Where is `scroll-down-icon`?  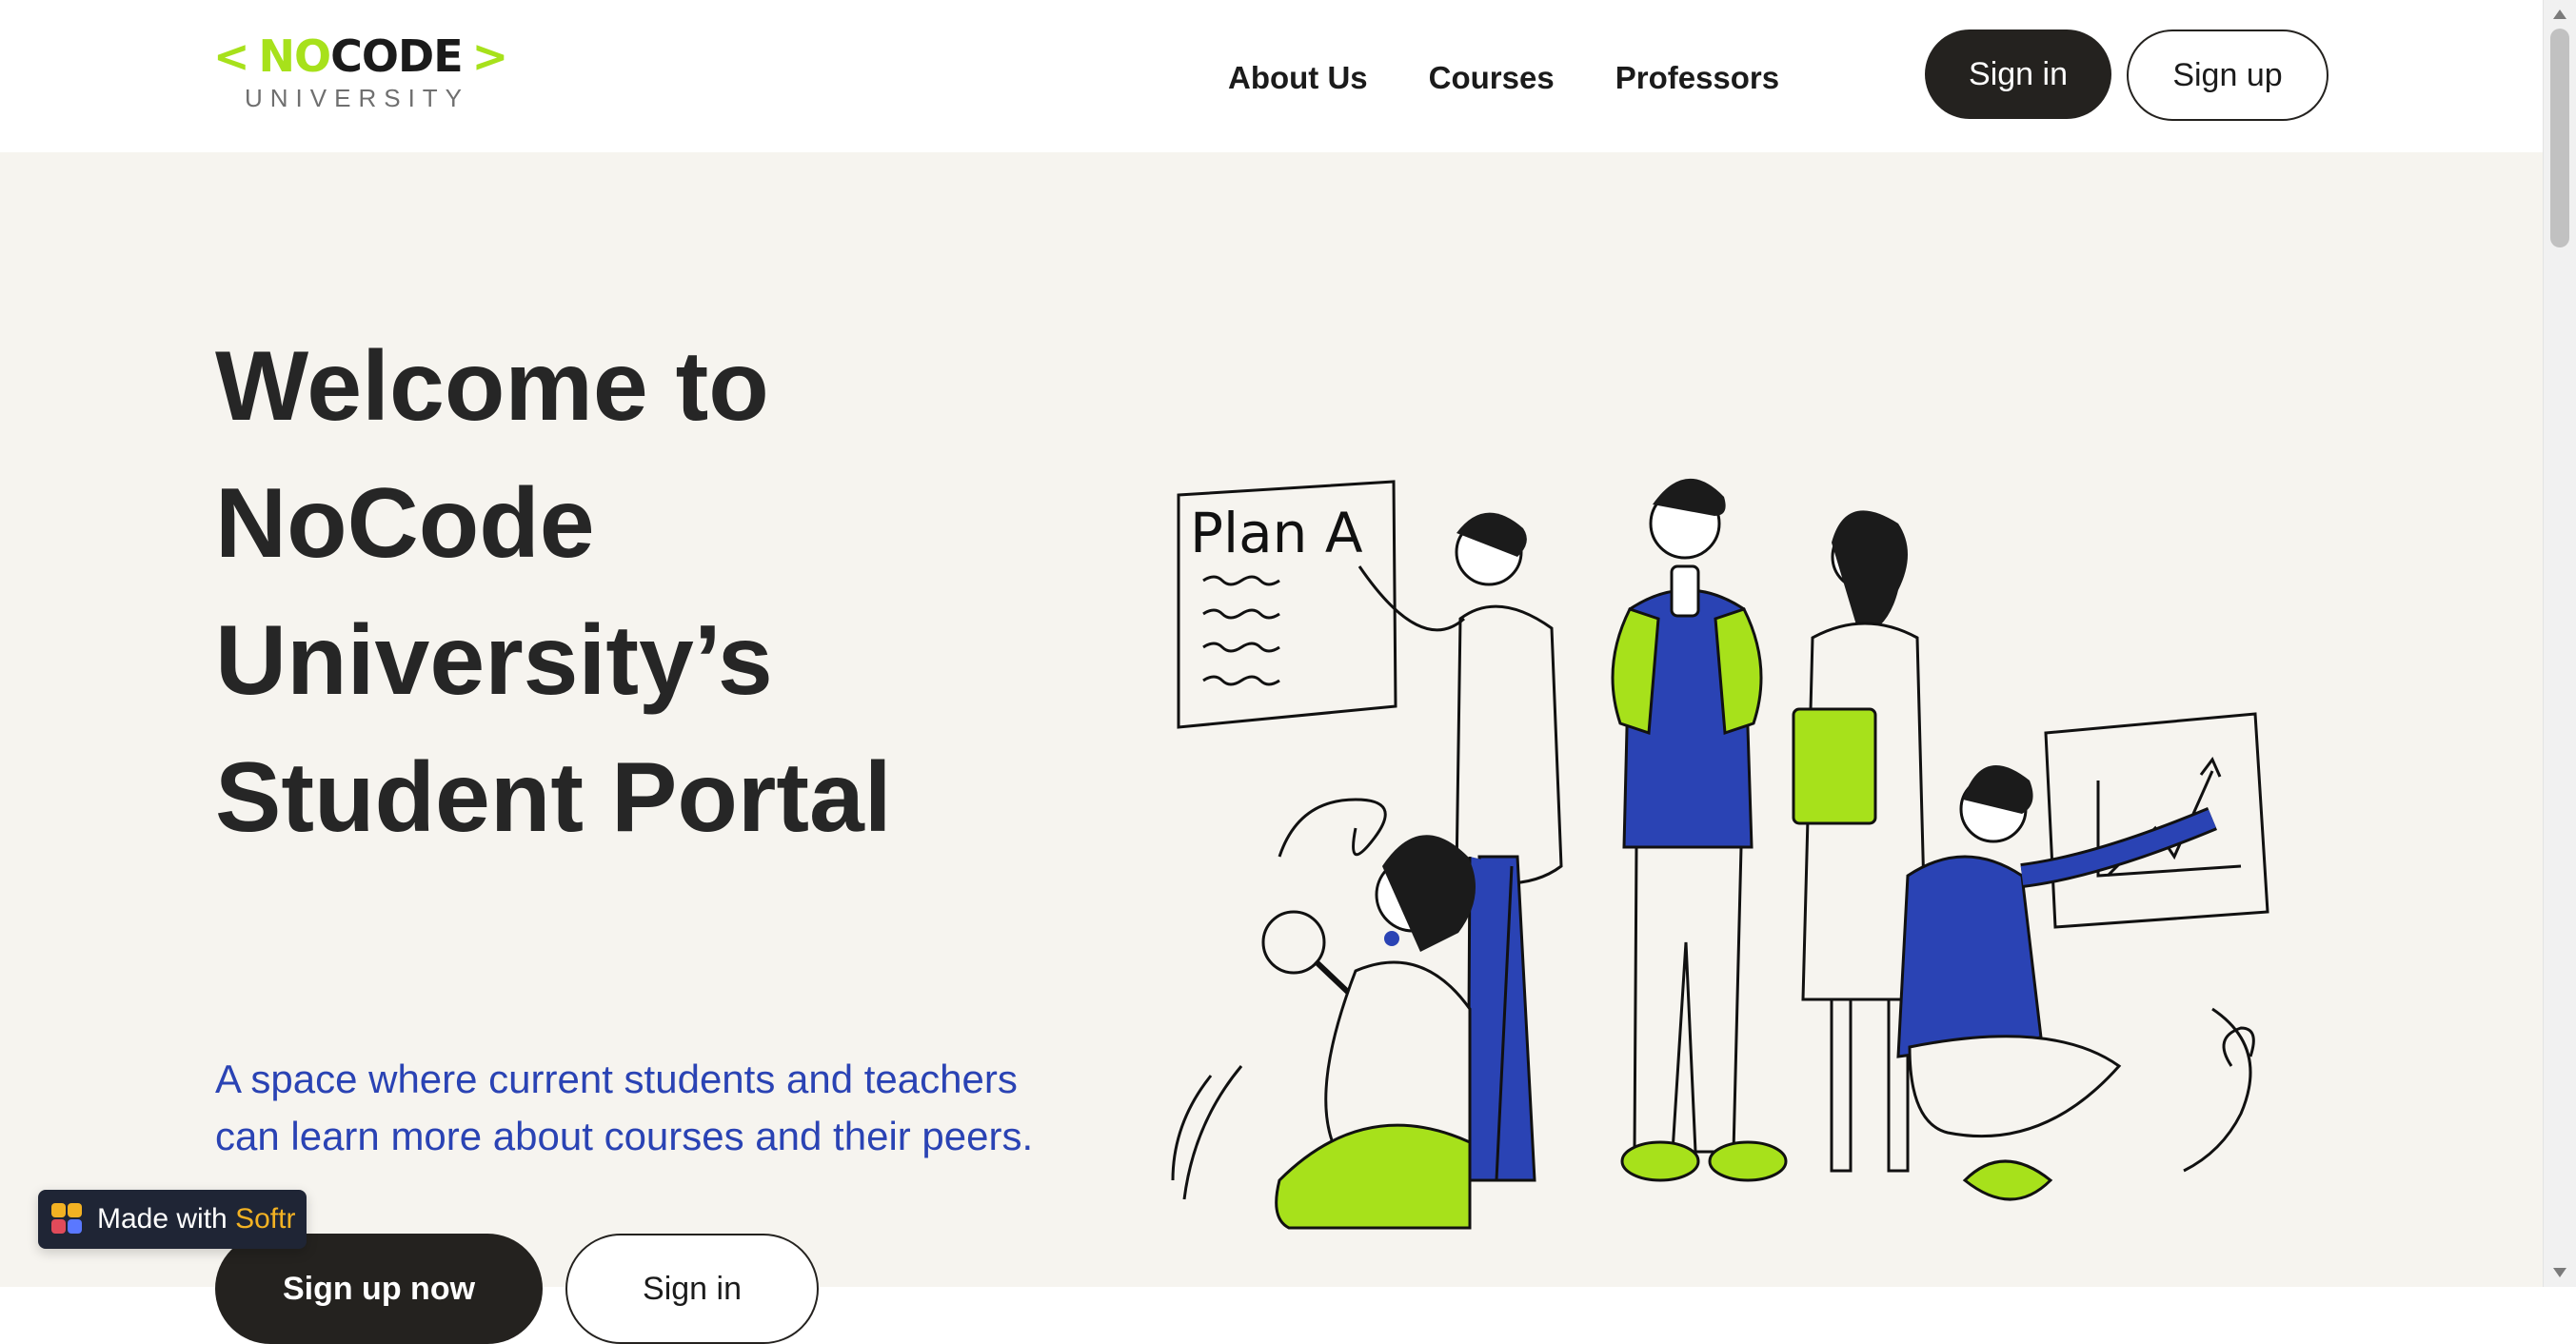
scroll-down-icon is located at coordinates (2559, 1273).